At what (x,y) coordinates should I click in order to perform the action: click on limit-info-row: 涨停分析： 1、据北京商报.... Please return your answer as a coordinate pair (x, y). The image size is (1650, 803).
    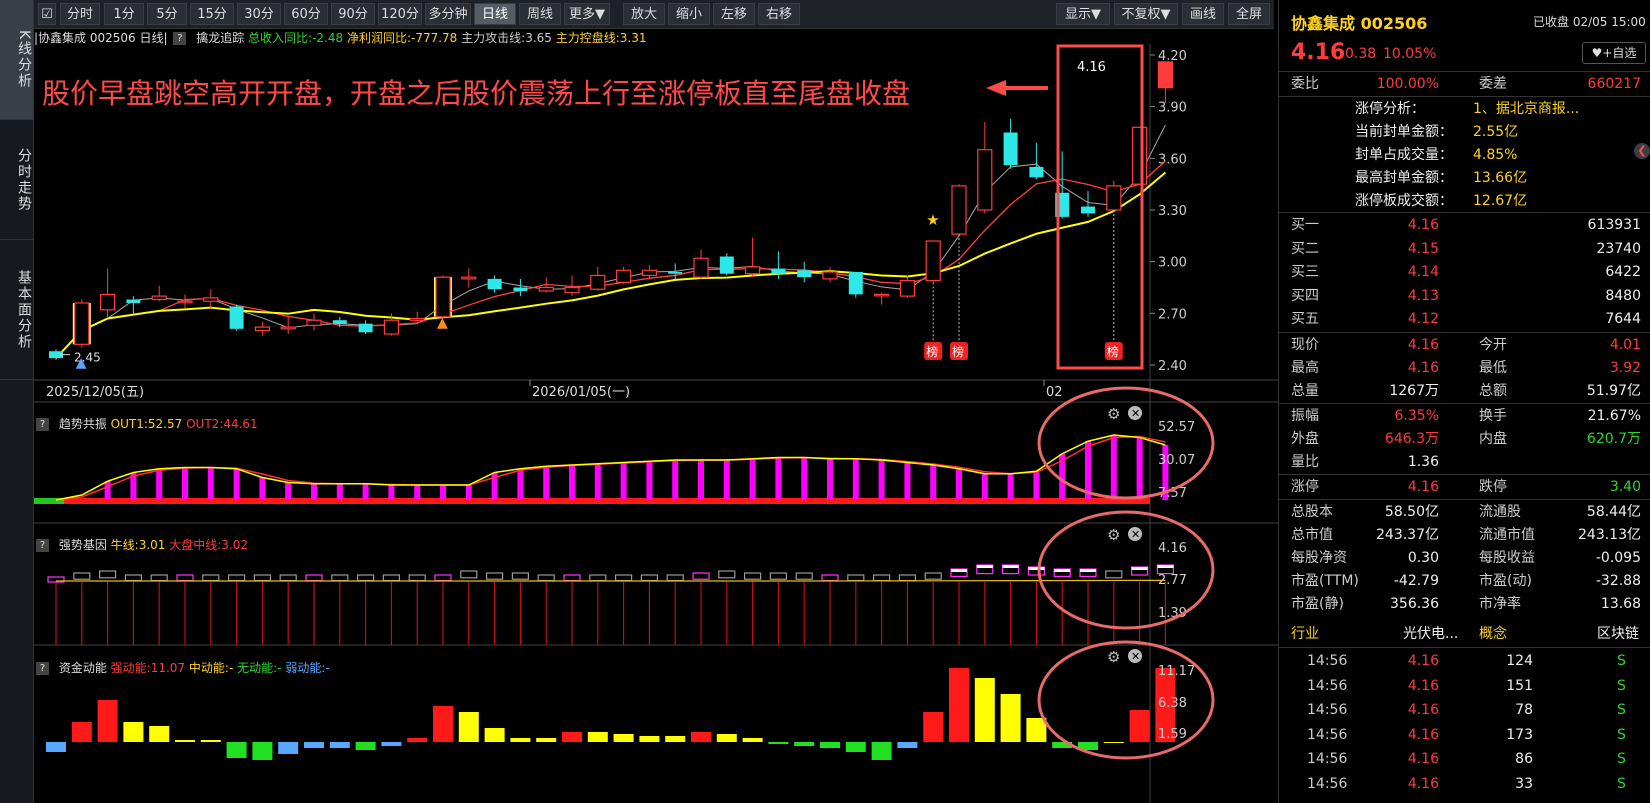
    Looking at the image, I should click on (1464, 109).